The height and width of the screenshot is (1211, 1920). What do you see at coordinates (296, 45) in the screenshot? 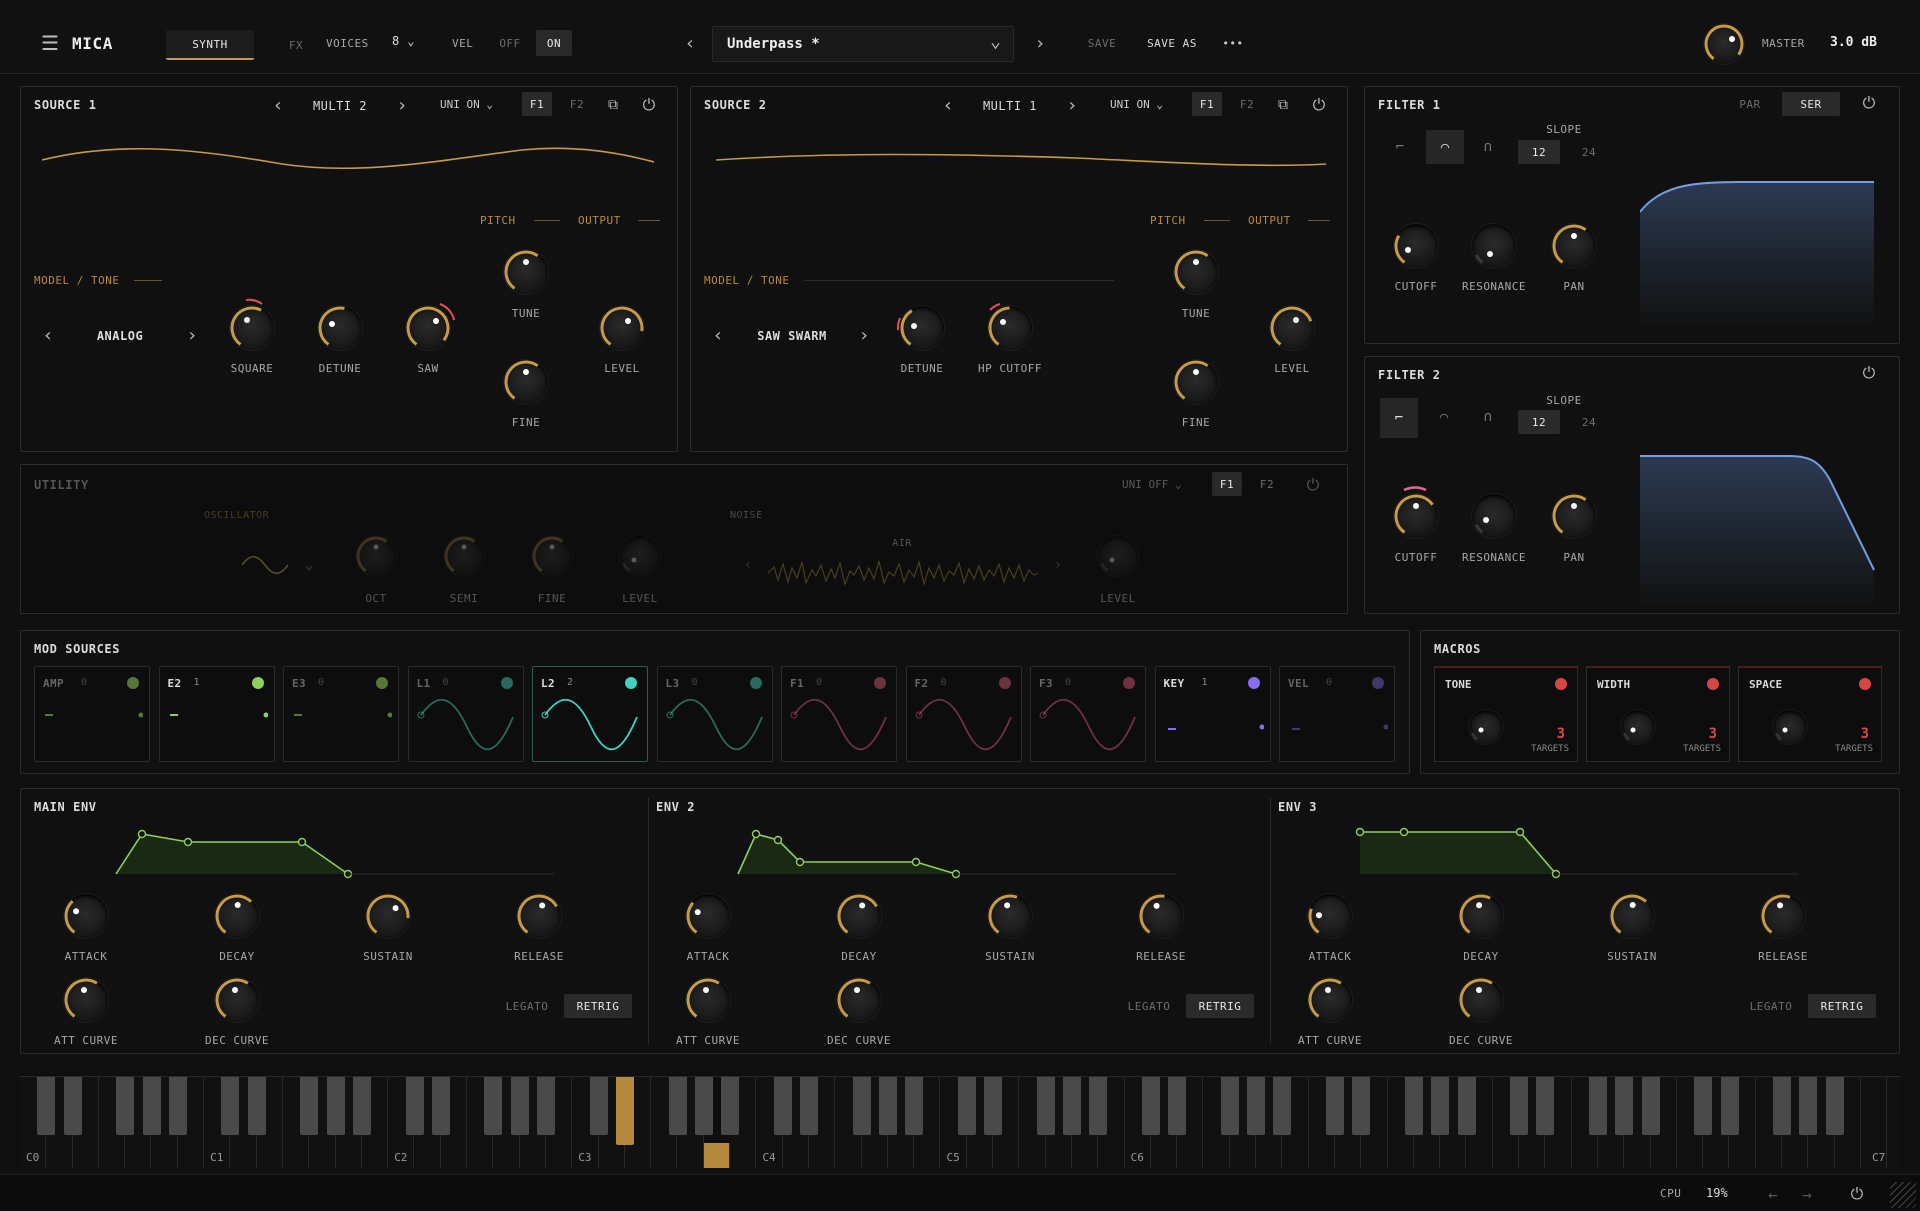
I see `tab-fx: FX` at bounding box center [296, 45].